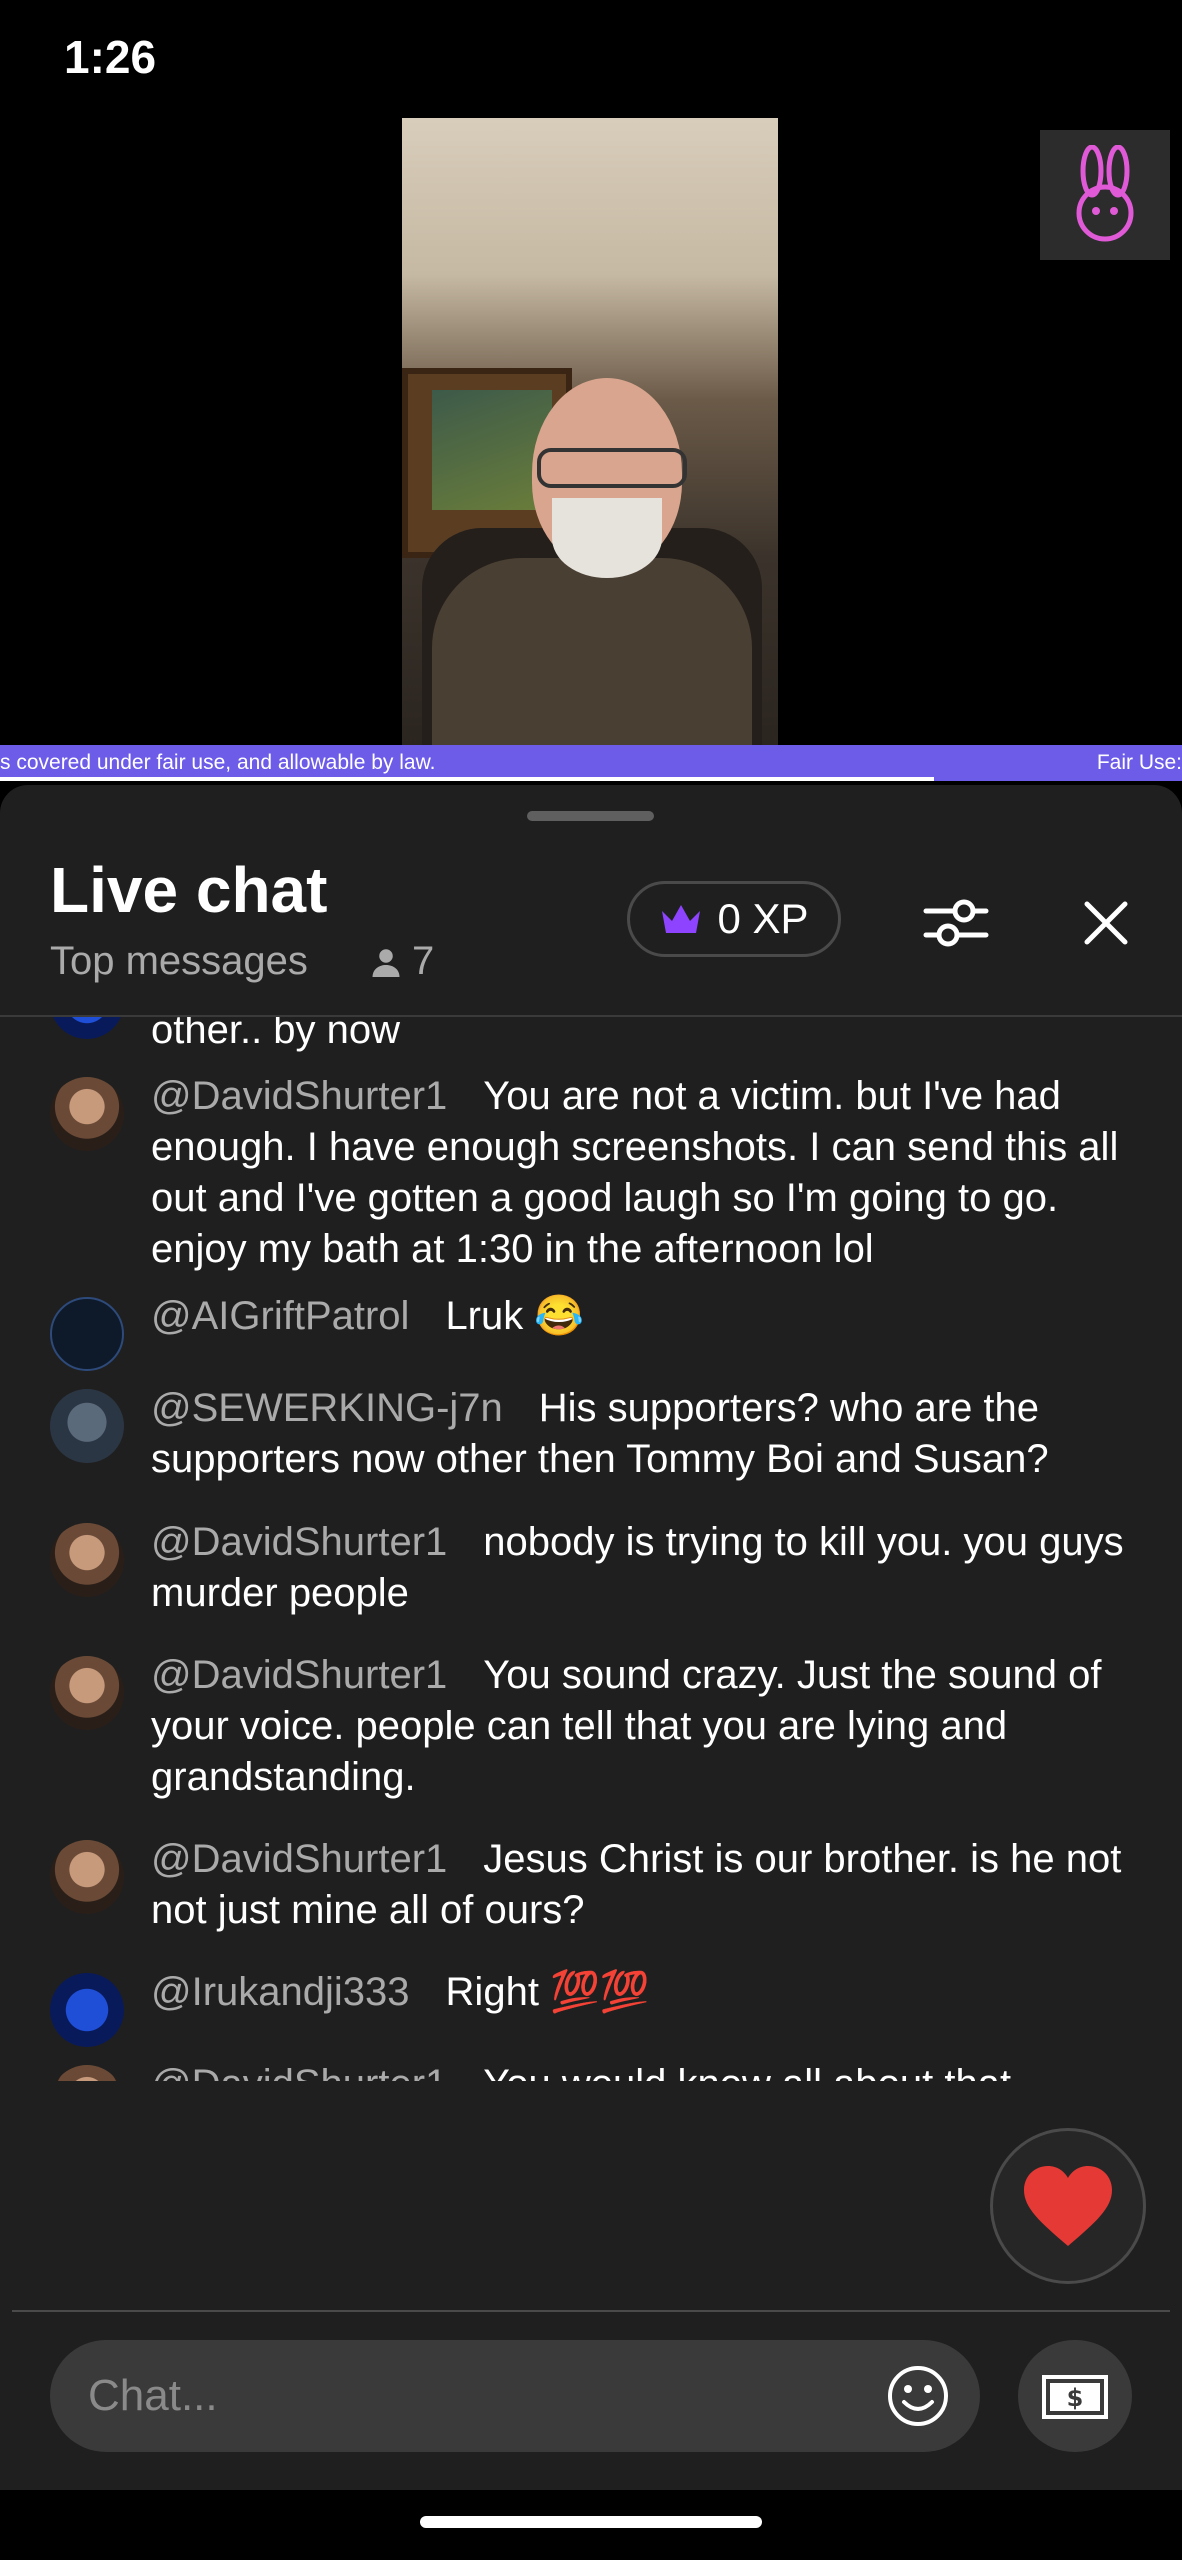  Describe the element at coordinates (515, 1316) in the screenshot. I see `message-text: Lruk 😂` at that location.